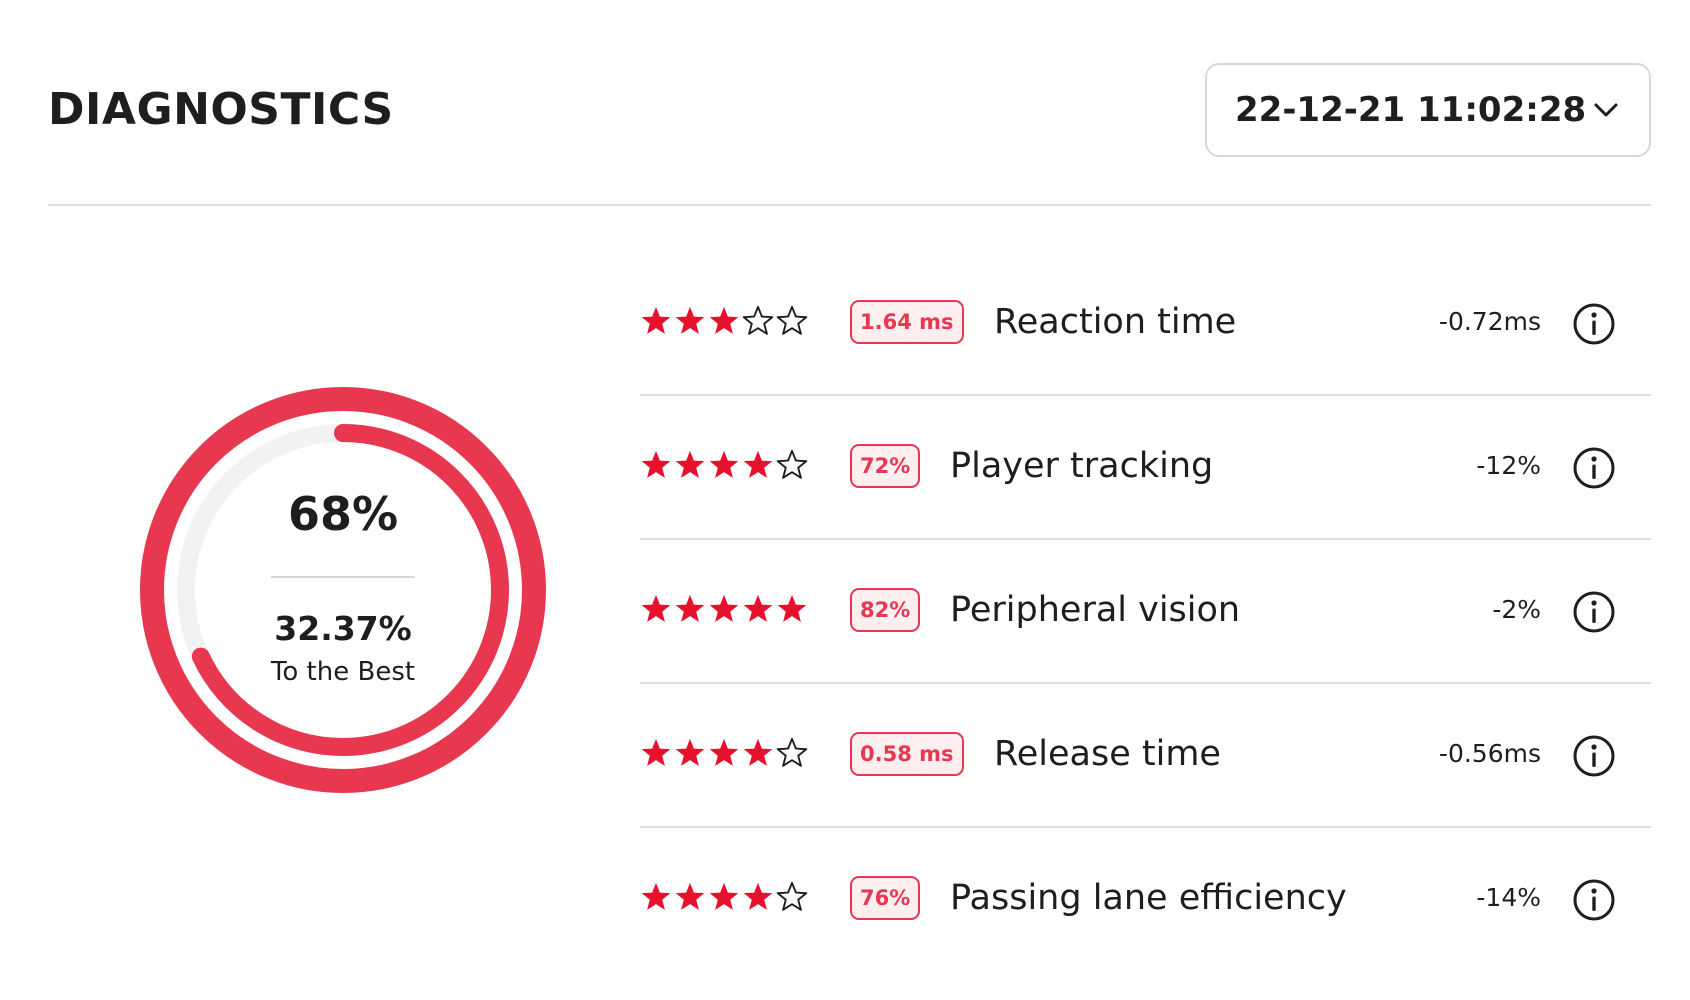  I want to click on metric-name: Passing lane efficiency, so click(1148, 898).